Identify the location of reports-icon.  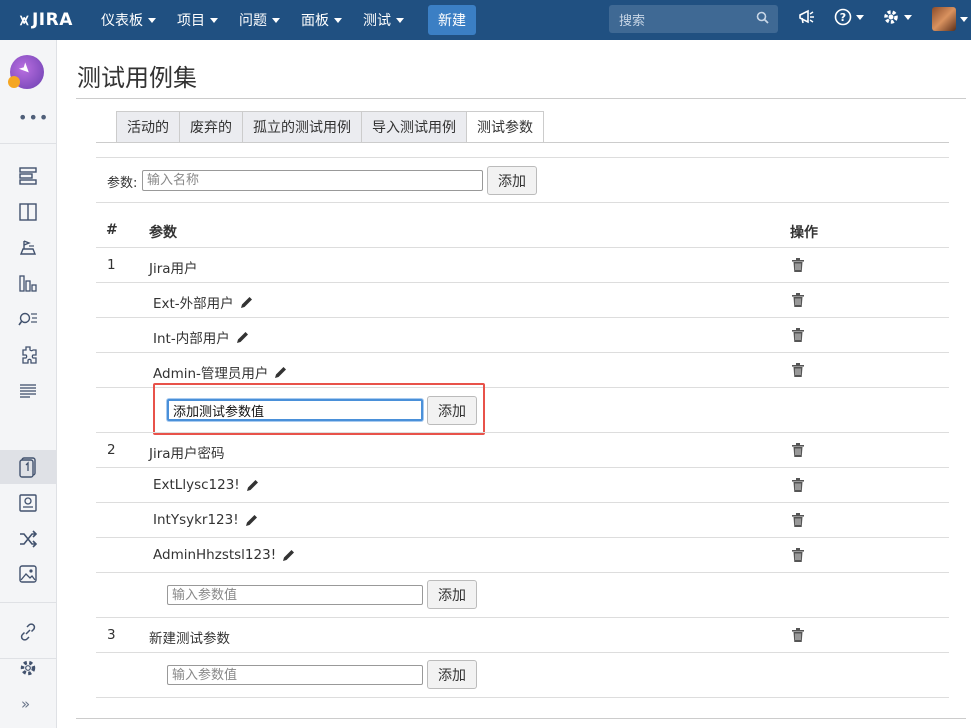
(29, 284).